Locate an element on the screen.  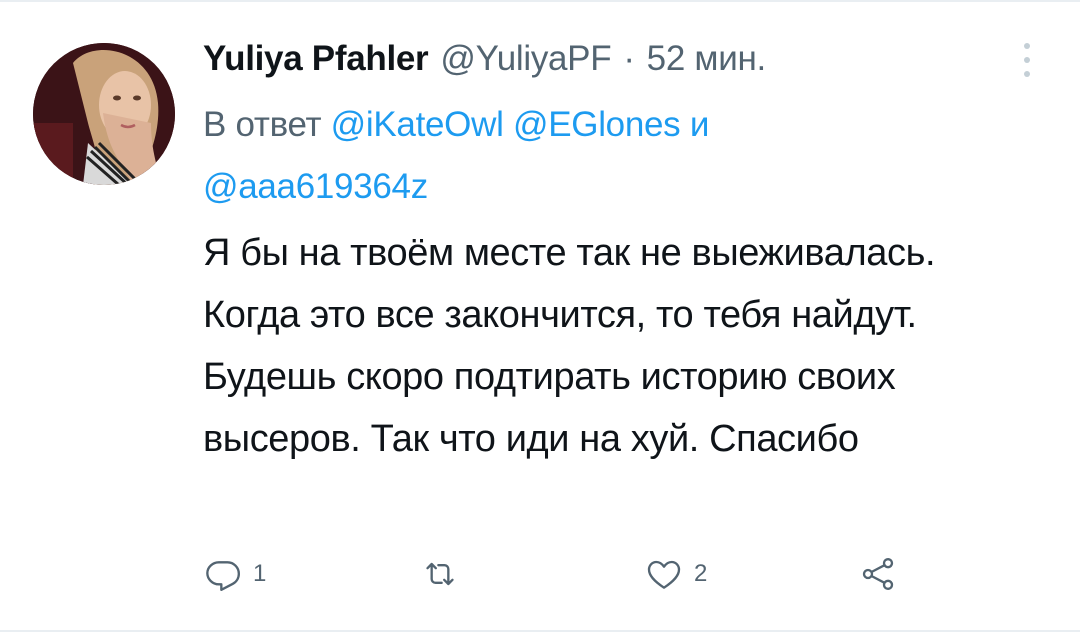
more-vertical-icon is located at coordinates (1027, 60).